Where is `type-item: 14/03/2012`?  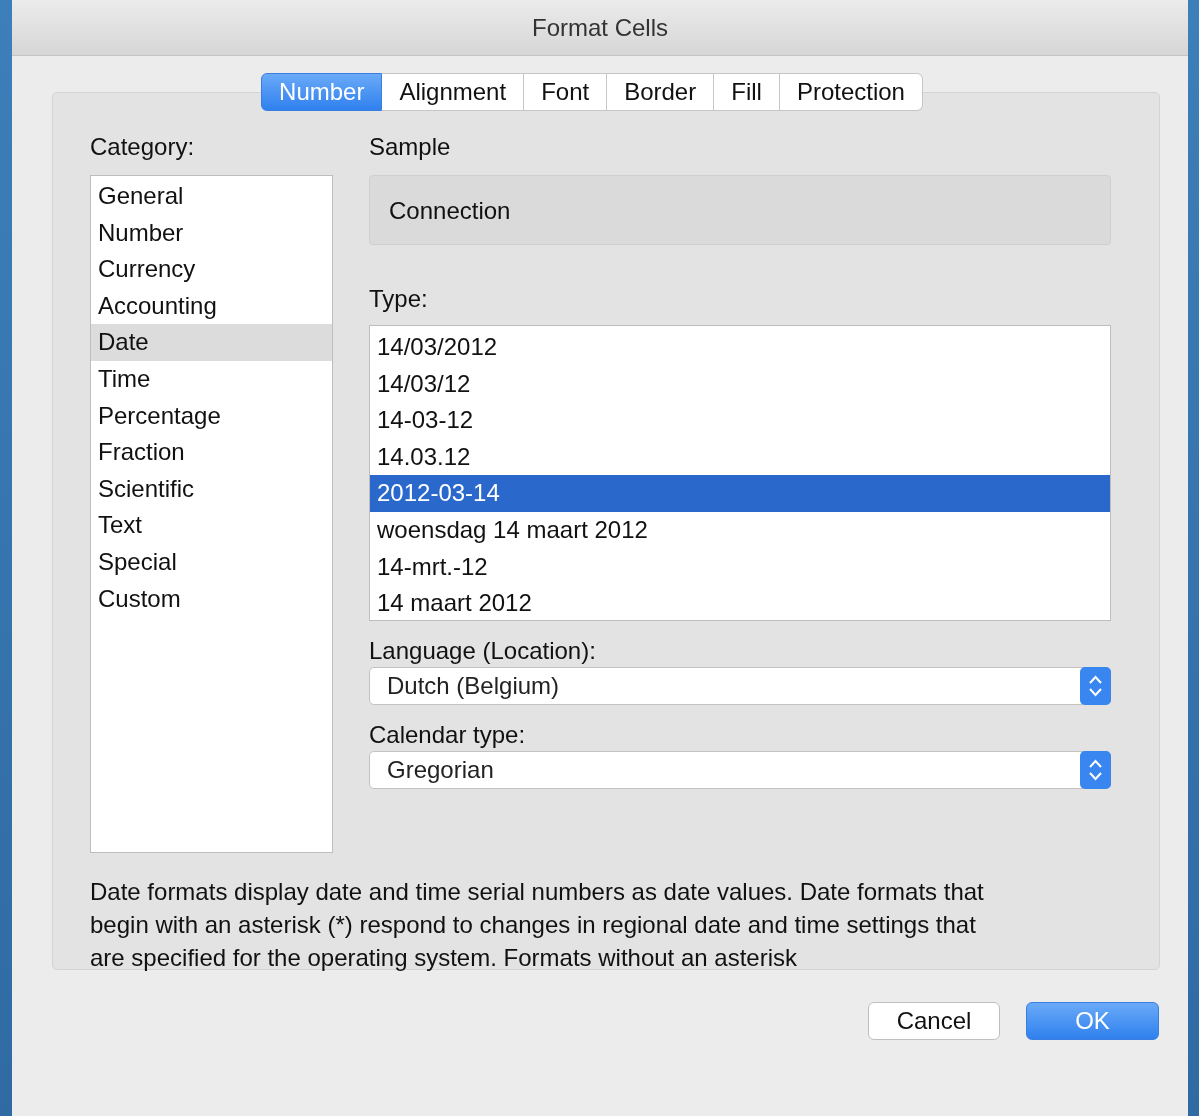
type-item: 14/03/2012 is located at coordinates (740, 347).